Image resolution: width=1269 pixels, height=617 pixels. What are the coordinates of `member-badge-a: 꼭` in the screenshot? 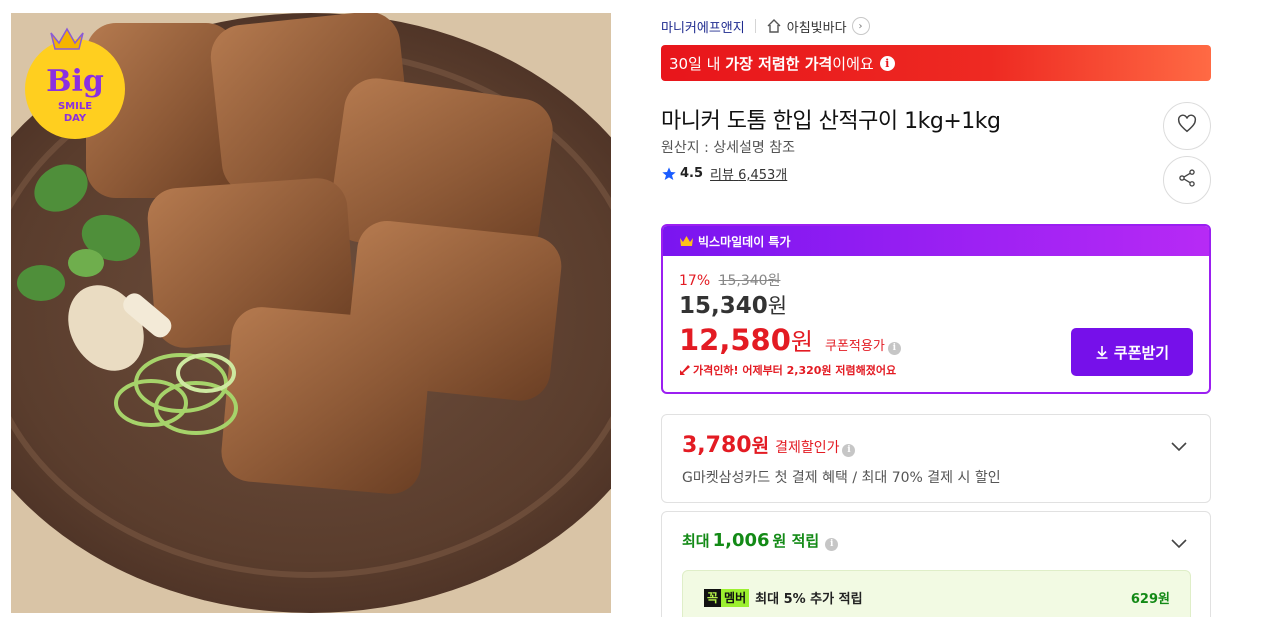 It's located at (713, 597).